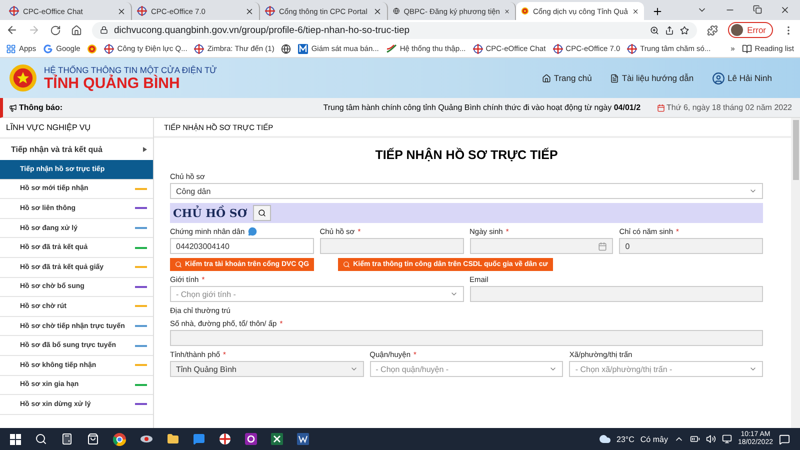 Image resolution: width=800 pixels, height=450 pixels. What do you see at coordinates (482, 107) in the screenshot?
I see `notice-text: Trung tâm hành chính công tỉnh Quảng Bình chính thức đi vào hoạt động từ ngày 04/01/2` at bounding box center [482, 107].